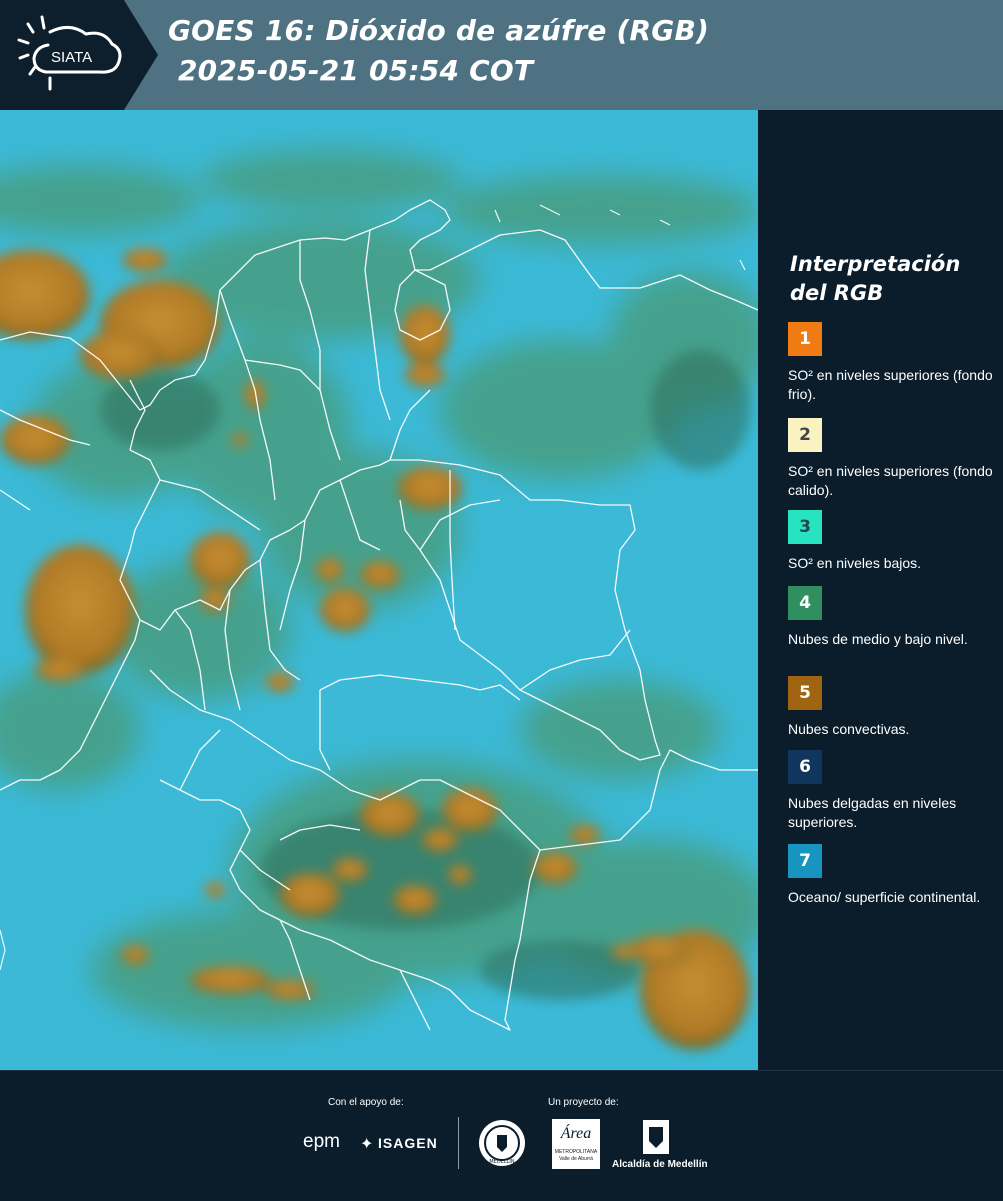 The width and height of the screenshot is (1003, 1201). I want to click on legend-label: Oceano/ superficie continental., so click(884, 897).